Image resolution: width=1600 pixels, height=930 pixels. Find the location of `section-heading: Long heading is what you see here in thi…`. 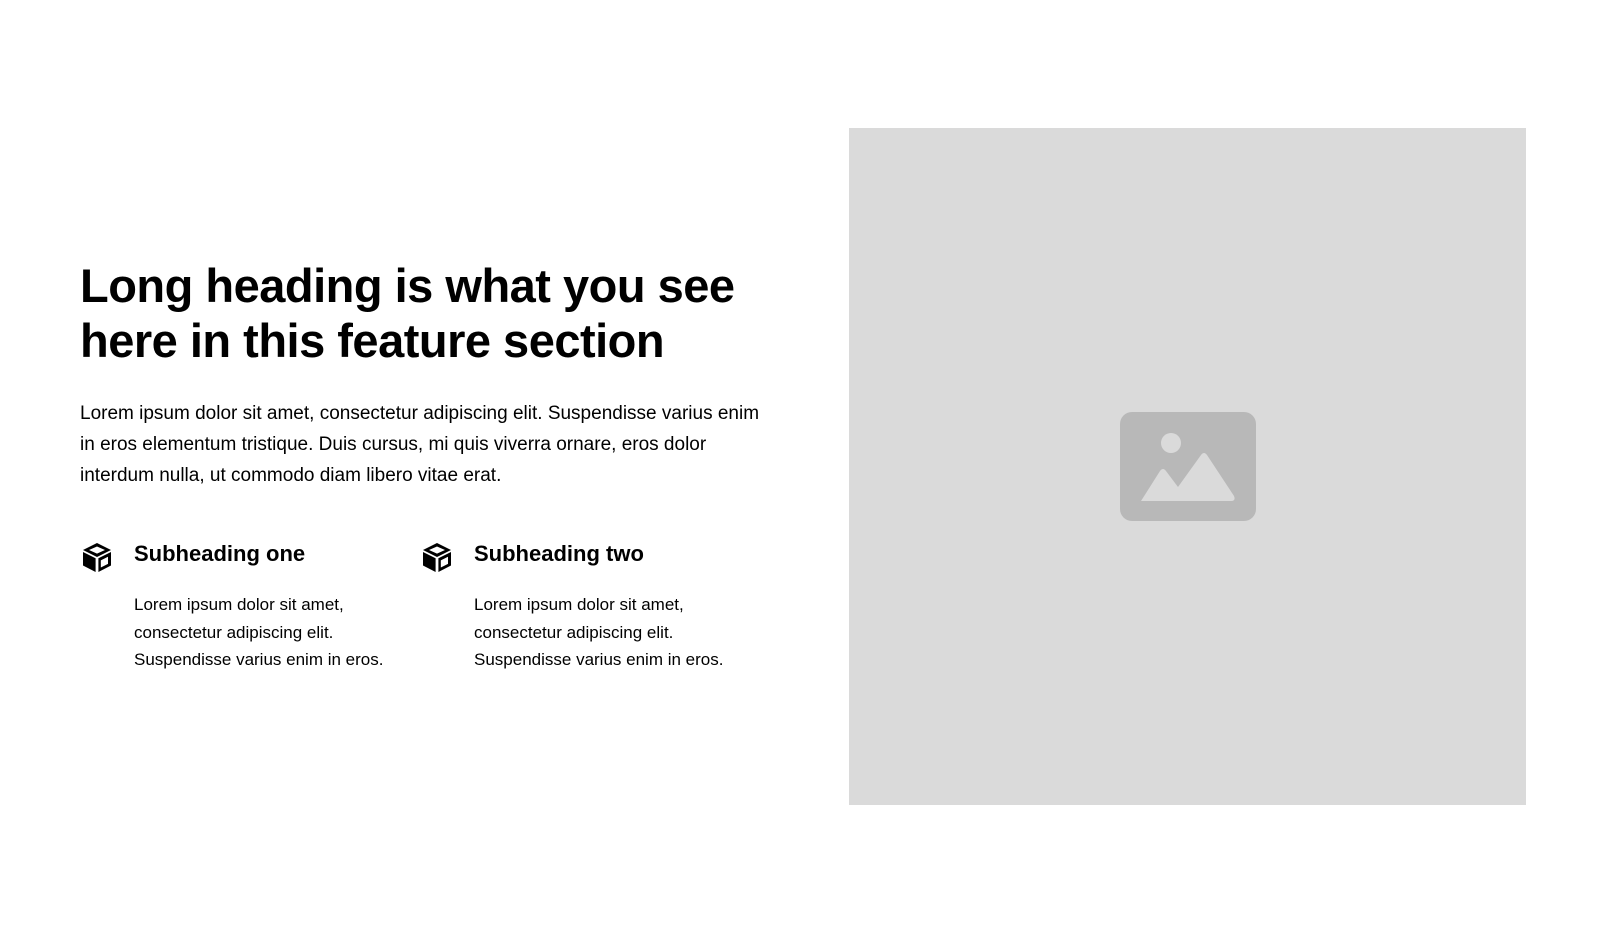

section-heading: Long heading is what you see here in thi… is located at coordinates (407, 313).